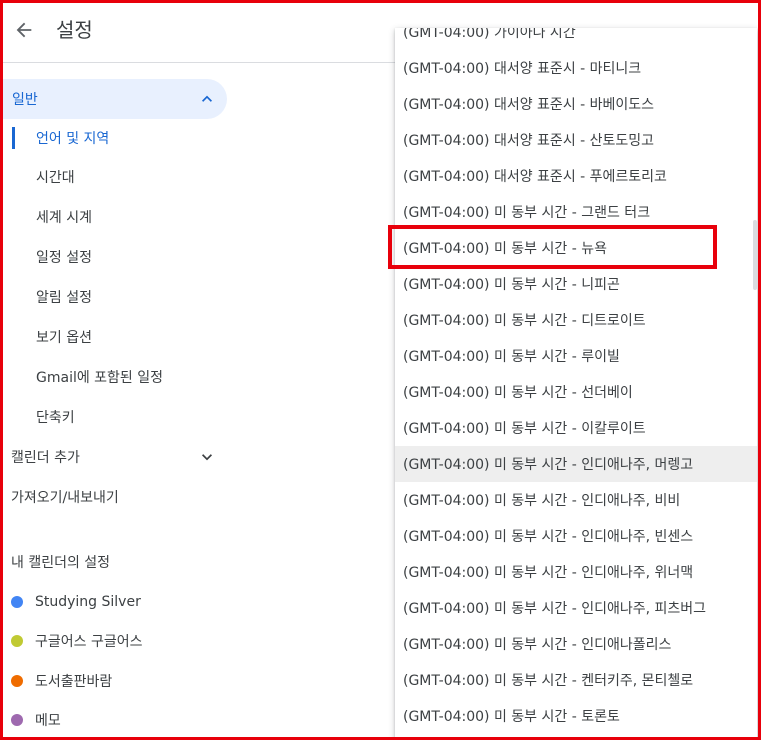  What do you see at coordinates (64, 258) in the screenshot?
I see `sidebar-item-label: 일정 설정` at bounding box center [64, 258].